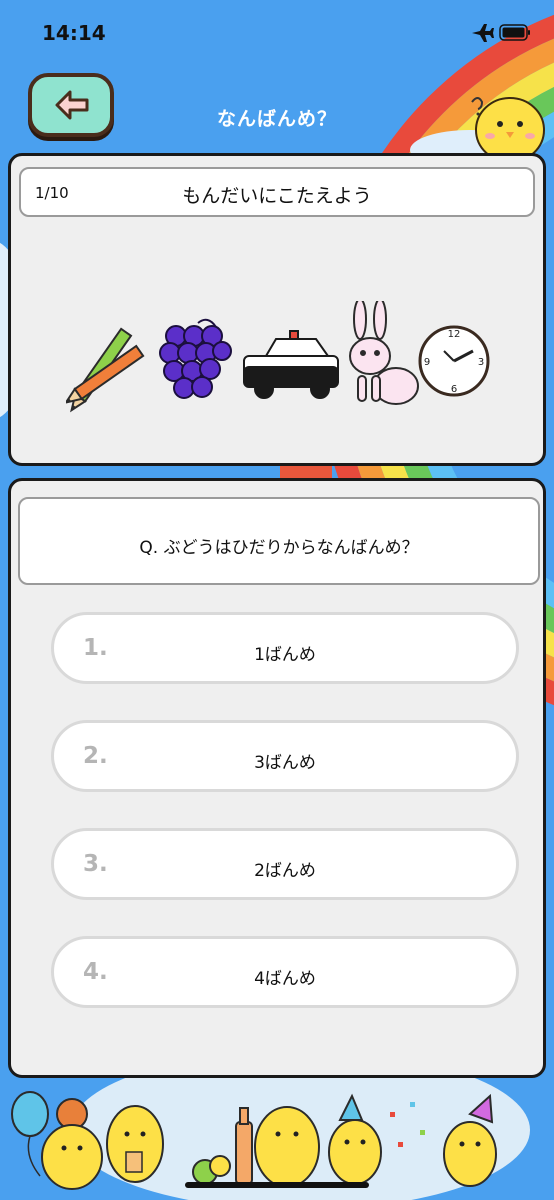 The width and height of the screenshot is (554, 1200). I want to click on answer-option-1: 1. 1ばんめ, so click(285, 648).